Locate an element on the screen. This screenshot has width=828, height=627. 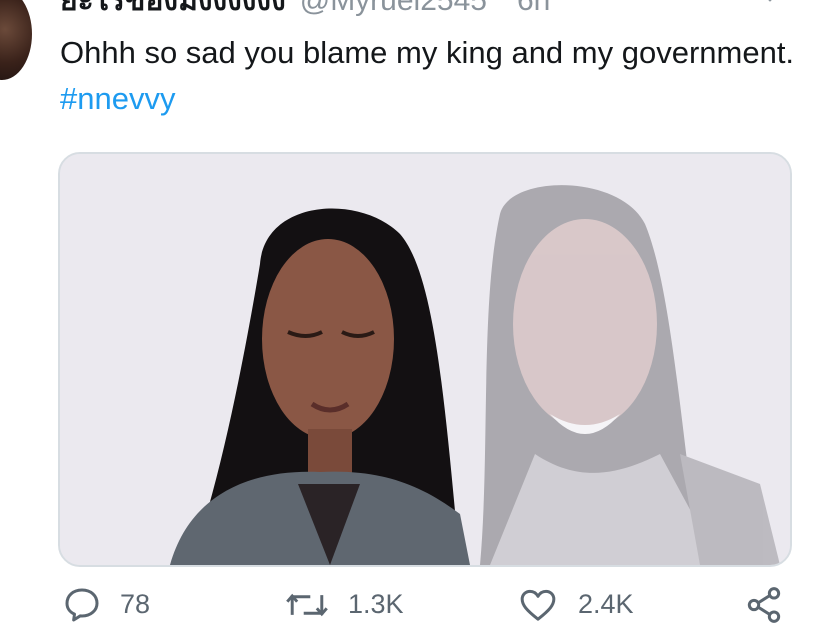
tweet-header: ยะไร้ของมังงงงงง @Myruel2545 6h is located at coordinates (305, 8).